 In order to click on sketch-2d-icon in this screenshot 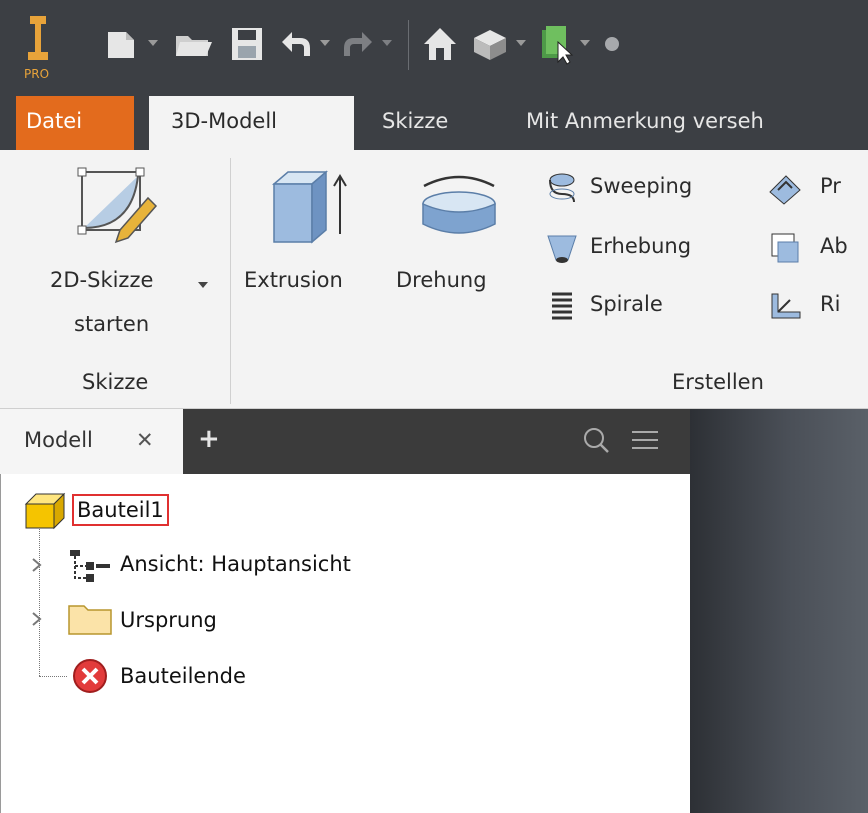, I will do `click(117, 206)`.